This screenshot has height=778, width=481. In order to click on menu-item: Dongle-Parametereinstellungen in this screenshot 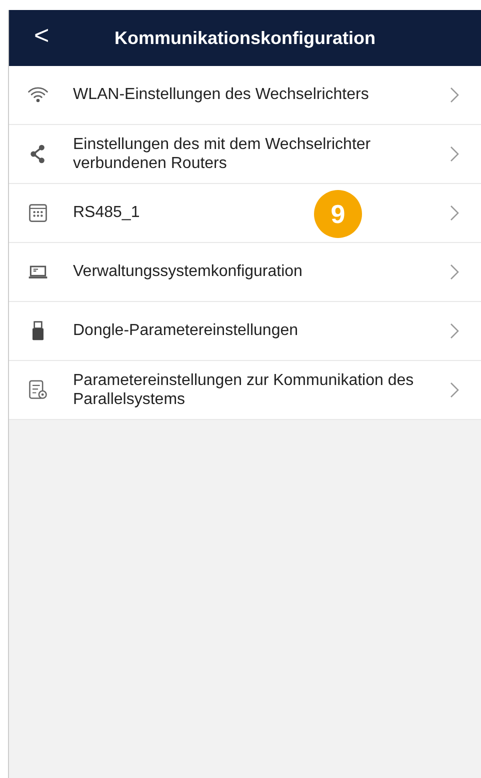, I will do `click(245, 331)`.